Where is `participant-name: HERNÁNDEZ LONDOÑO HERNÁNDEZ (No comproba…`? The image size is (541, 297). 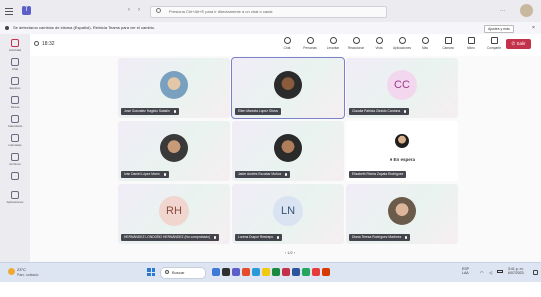 participant-name: HERNÁNDEZ LONDOÑO HERNÁNDEZ (No comproba… is located at coordinates (167, 237).